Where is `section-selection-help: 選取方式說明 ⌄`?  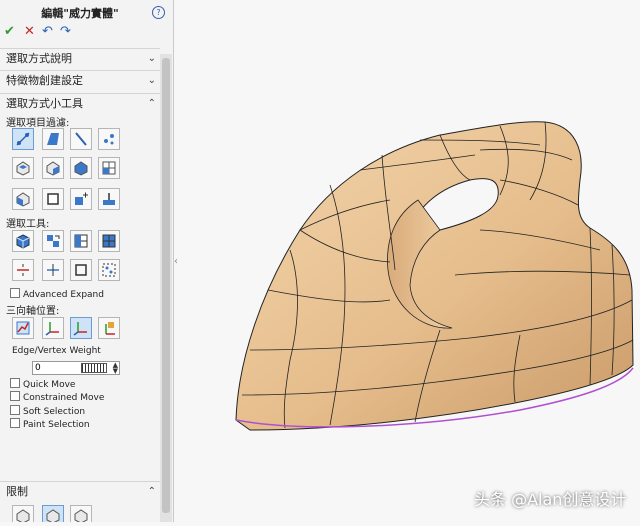 section-selection-help: 選取方式說明 ⌄ is located at coordinates (80, 58).